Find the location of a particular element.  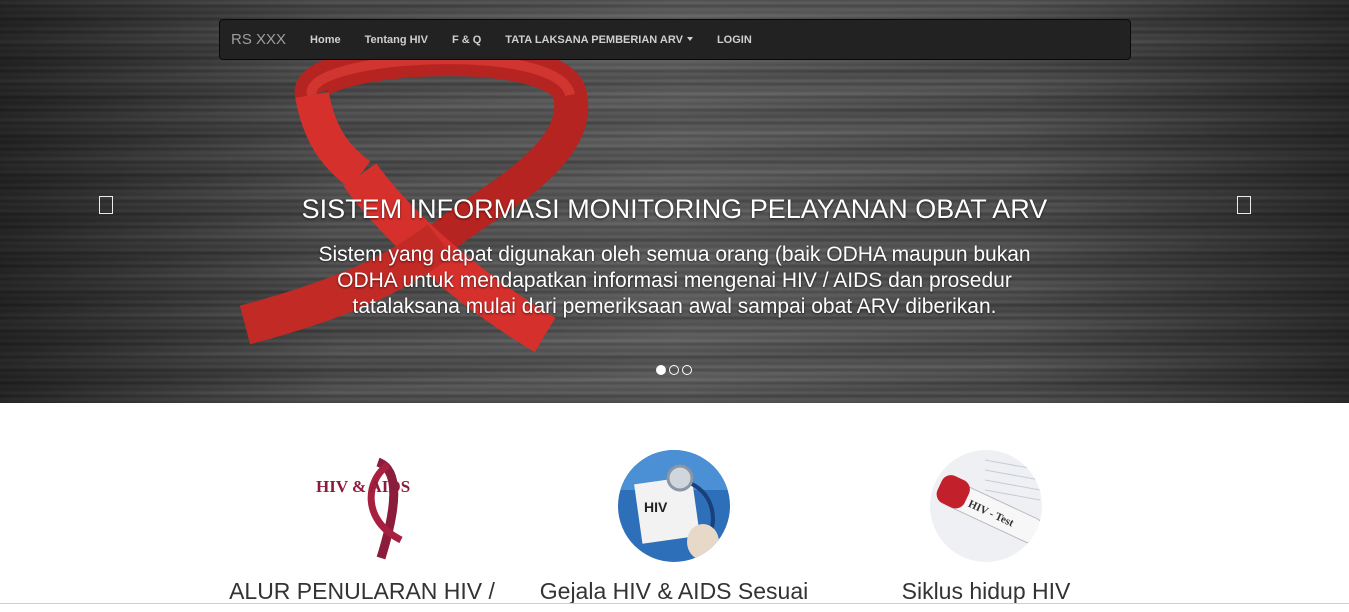

feature-2-title: Gejala HIV & AIDS Sesuai is located at coordinates (674, 591).